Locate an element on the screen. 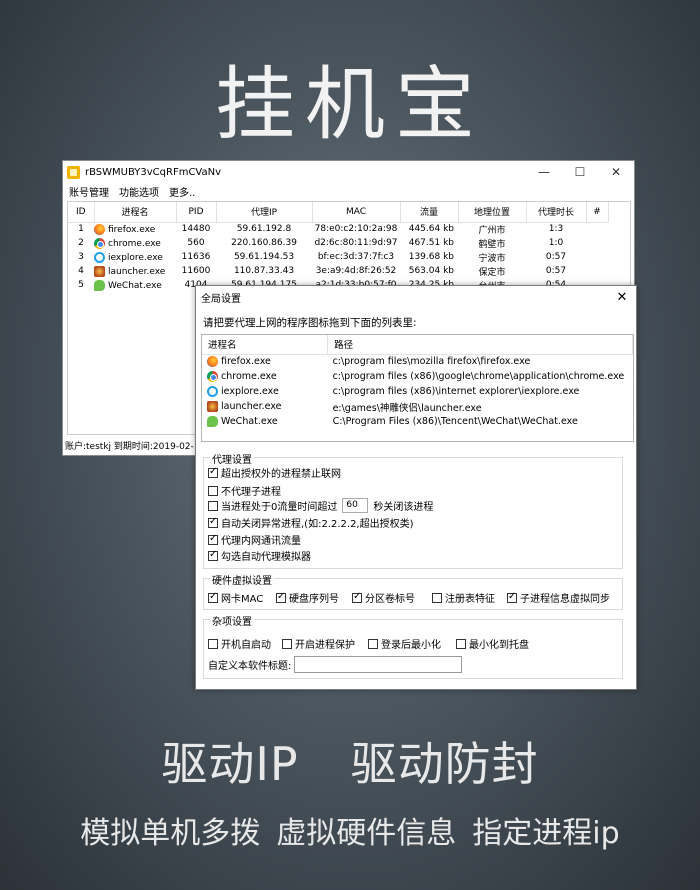 This screenshot has width=700, height=890. menu-account: 账号管理 is located at coordinates (89, 191).